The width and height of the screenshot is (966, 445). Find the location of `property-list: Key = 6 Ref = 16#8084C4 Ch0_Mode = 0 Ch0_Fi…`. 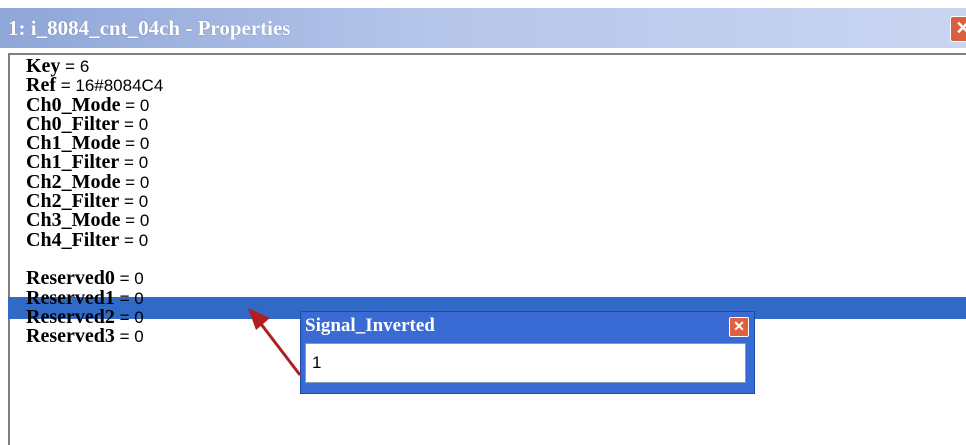

property-list: Key = 6 Ref = 16#8084C4 Ch0_Mode = 0 Ch0_Fi… is located at coordinates (109, 202).